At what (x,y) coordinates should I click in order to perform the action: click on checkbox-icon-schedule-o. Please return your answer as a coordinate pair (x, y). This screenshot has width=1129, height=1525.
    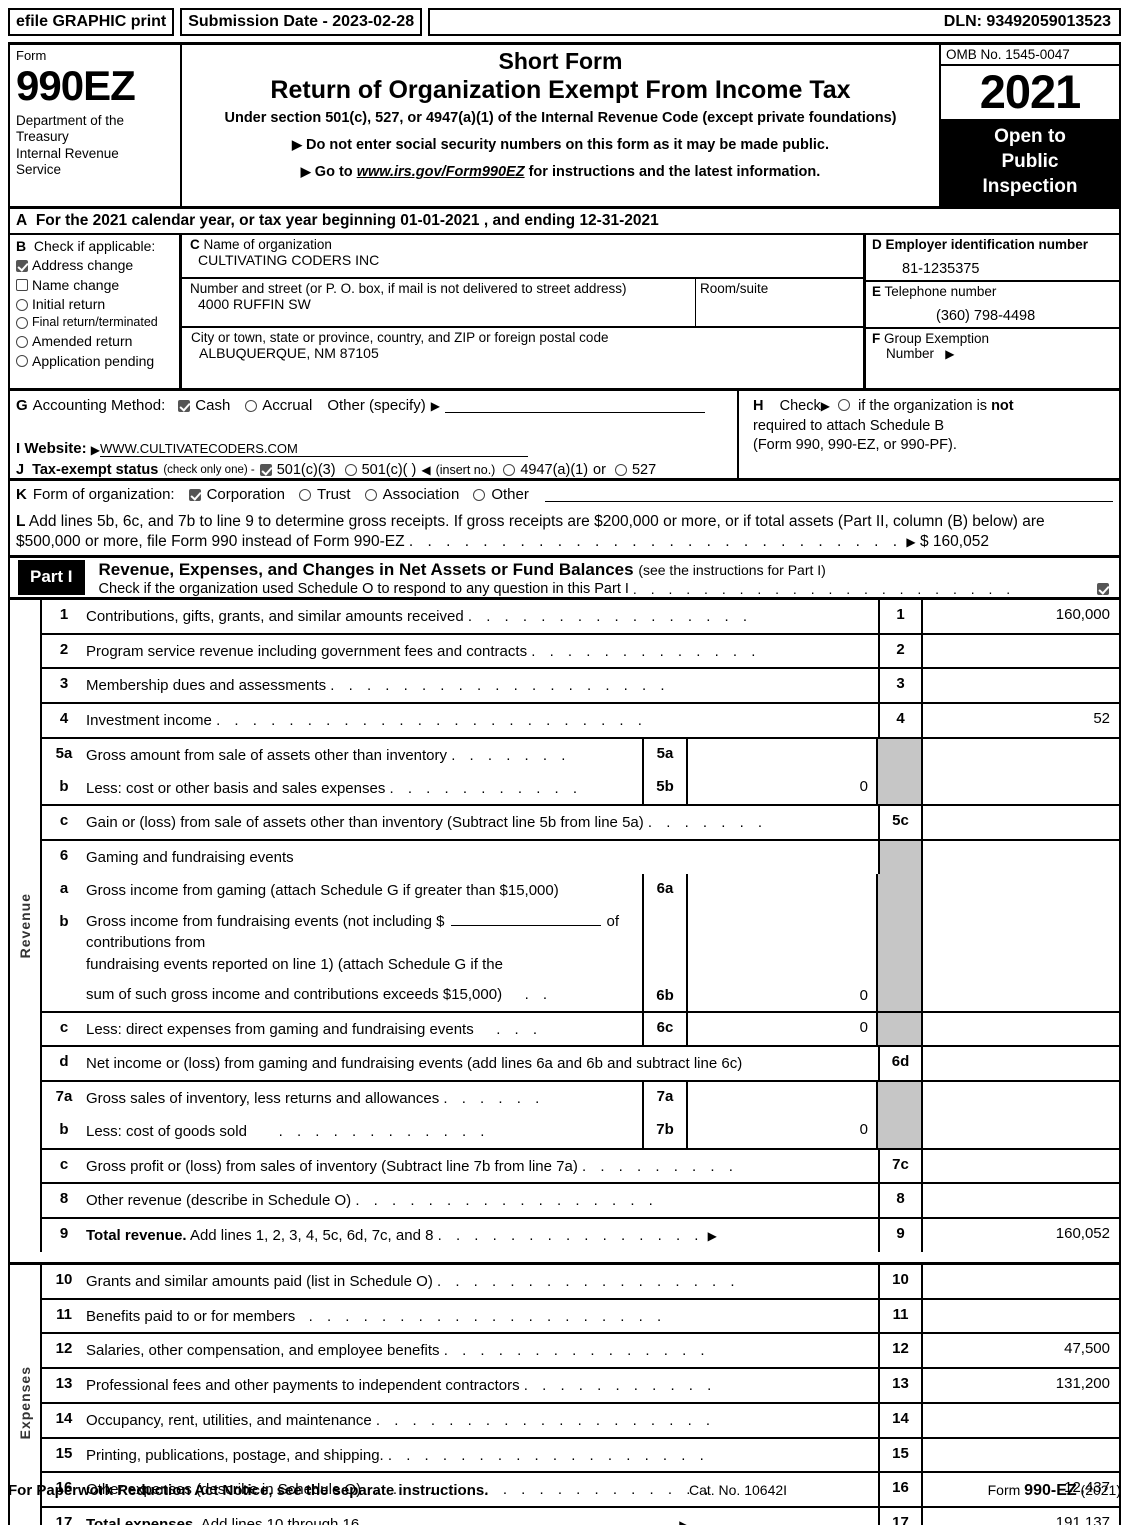
    Looking at the image, I should click on (1103, 588).